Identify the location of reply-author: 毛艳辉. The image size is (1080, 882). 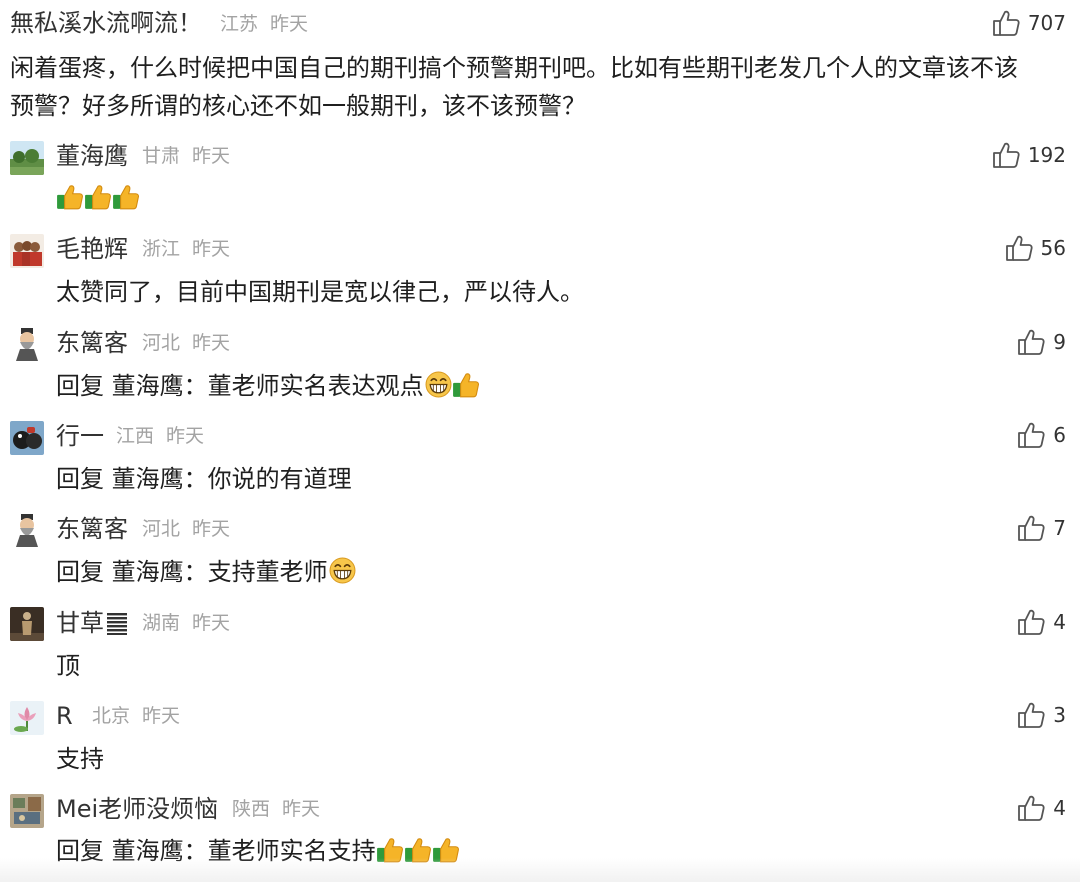
(92, 249).